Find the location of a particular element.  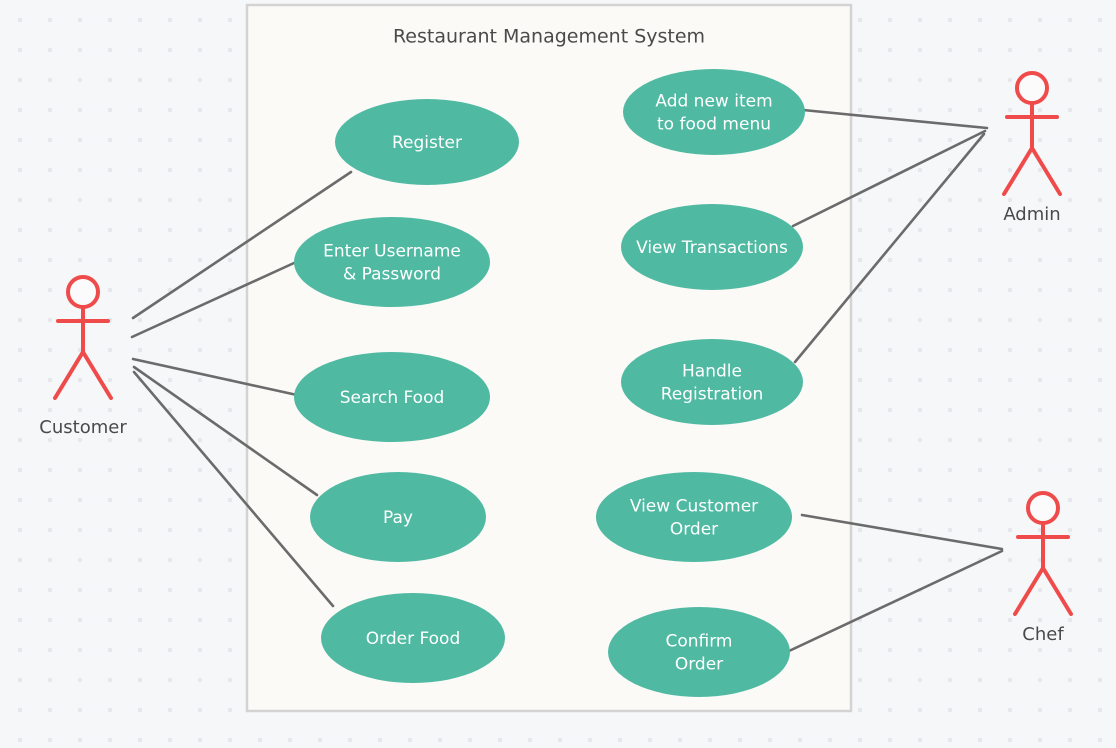

system-title: Restaurant Management System is located at coordinates (549, 37).